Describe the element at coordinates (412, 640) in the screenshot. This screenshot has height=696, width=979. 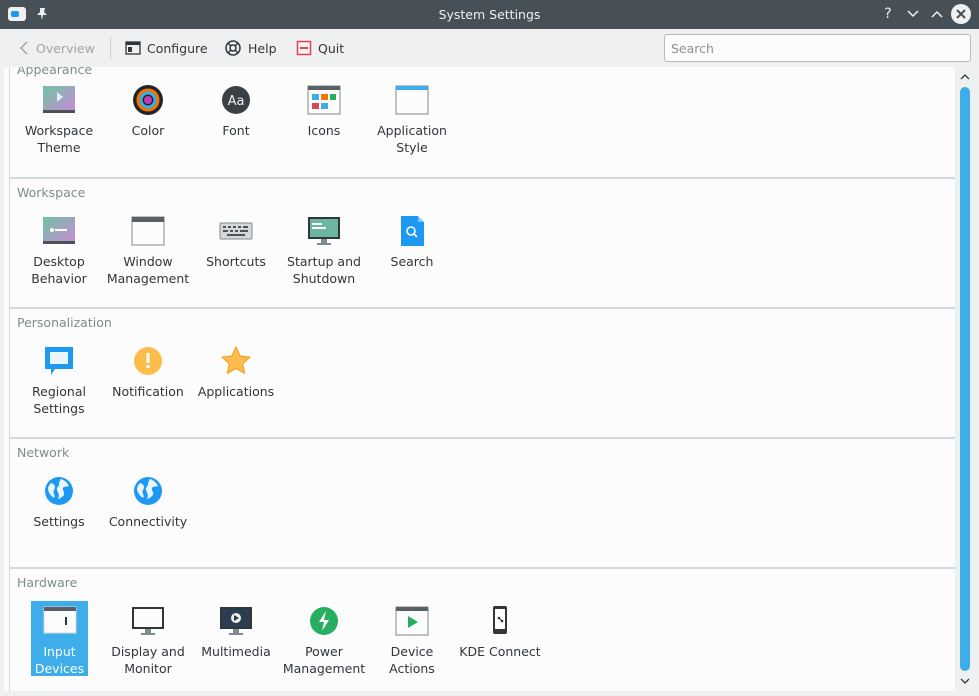
I see `item-device-actions: Device Actions` at that location.